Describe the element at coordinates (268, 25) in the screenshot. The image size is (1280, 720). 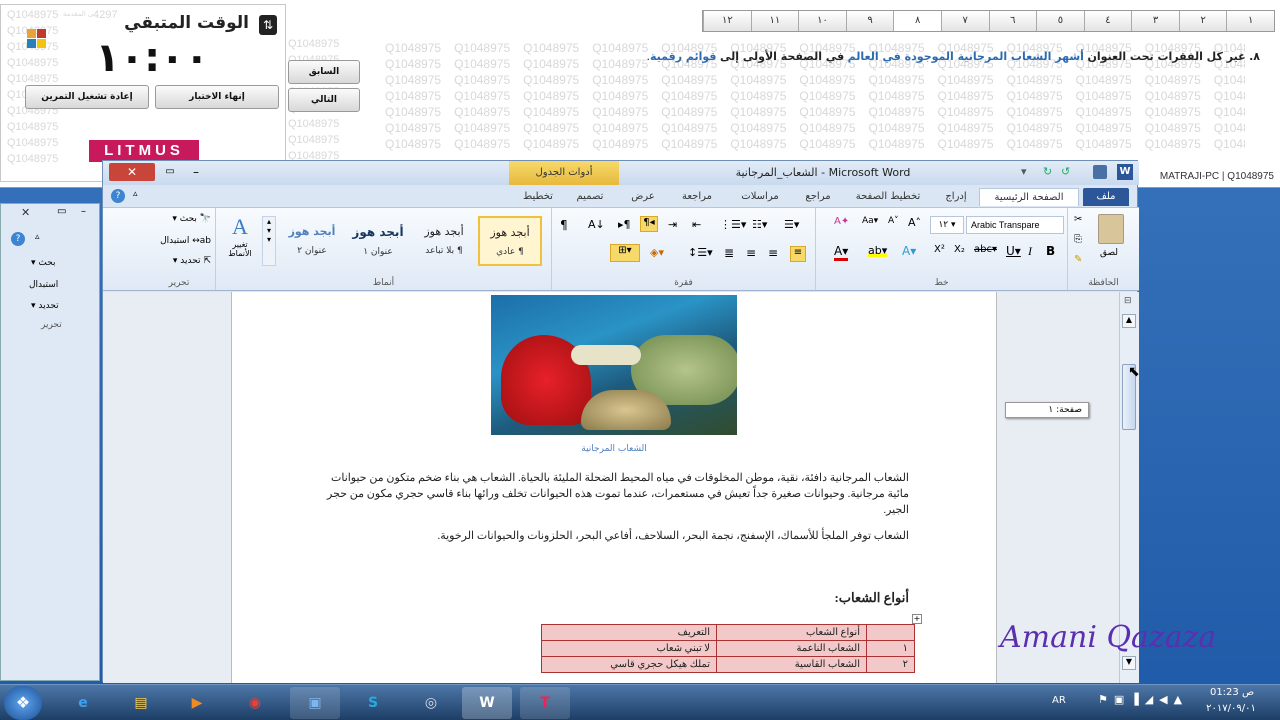
I see `swap-icon: ⇅` at that location.